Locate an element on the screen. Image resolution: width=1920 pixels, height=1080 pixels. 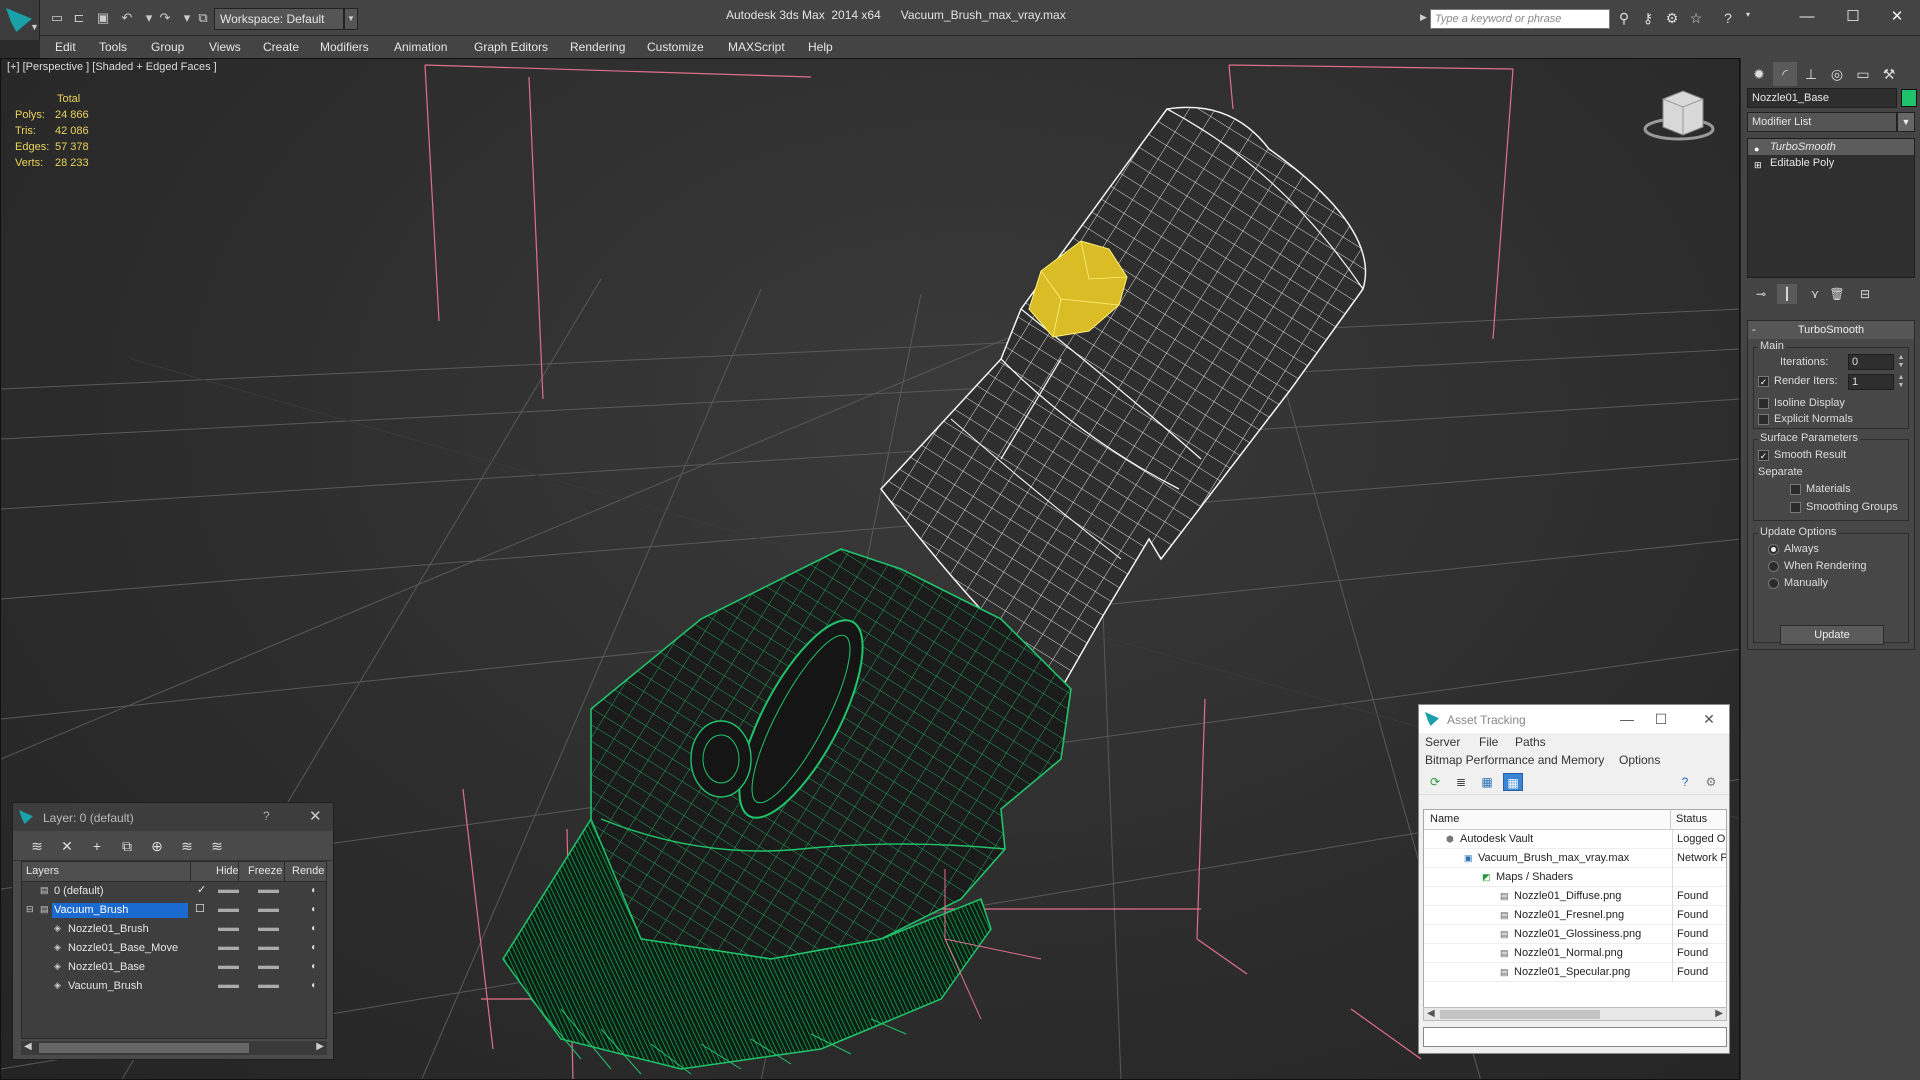
asset-row: ▤ Nozzle01_Fresnel.png Found is located at coordinates (1575, 915).